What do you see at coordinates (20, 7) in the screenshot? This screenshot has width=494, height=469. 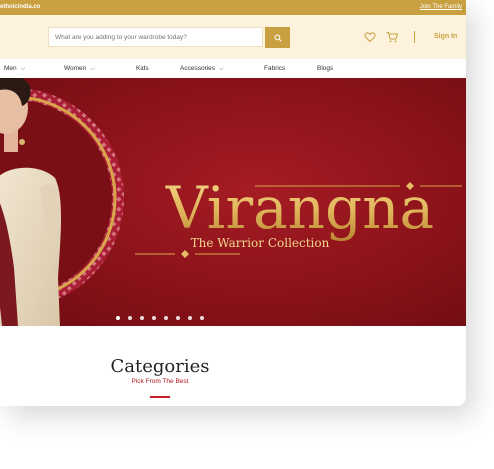 I see `site-domain-text: ethnicindia.co` at bounding box center [20, 7].